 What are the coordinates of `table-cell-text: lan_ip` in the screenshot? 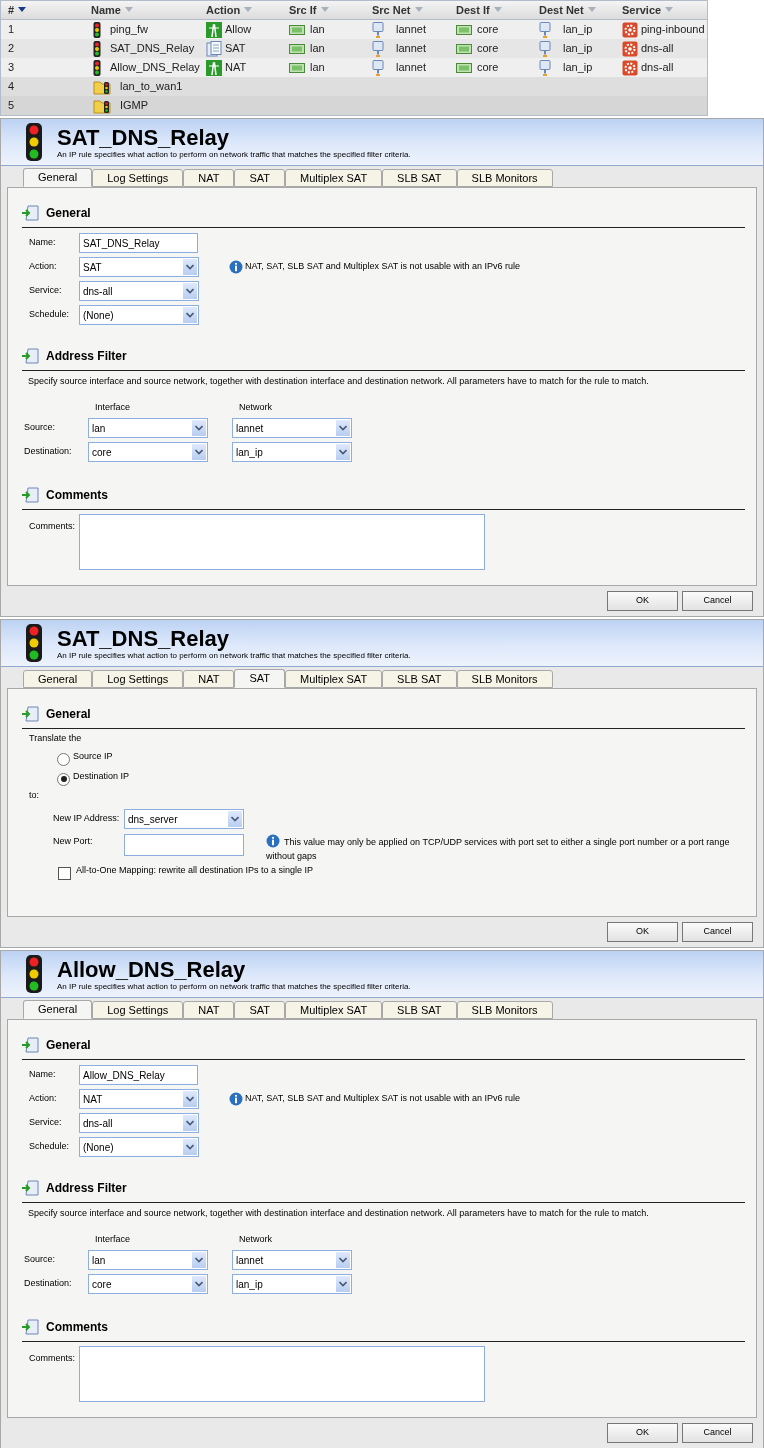 It's located at (578, 49).